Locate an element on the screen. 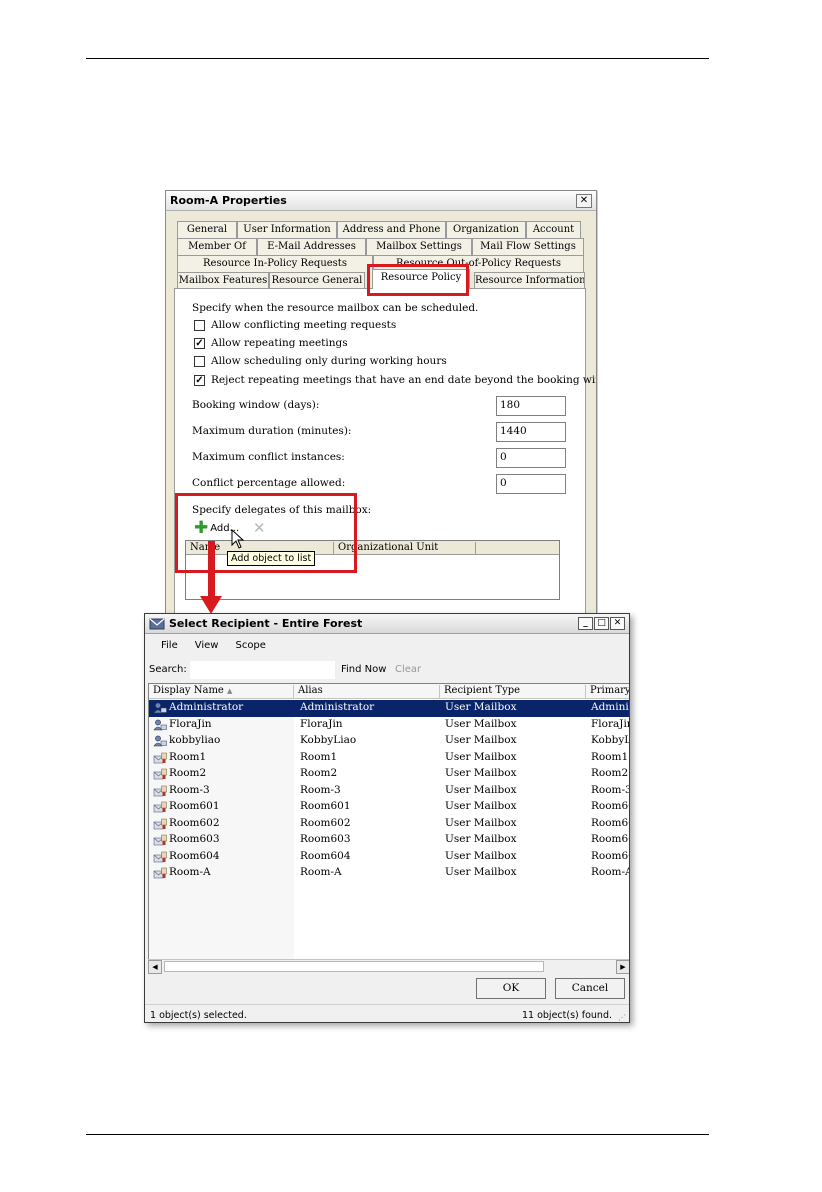 Image resolution: width=822 pixels, height=1192 pixels. properties-title-bar: Room-A Properties ✕ is located at coordinates (381, 201).